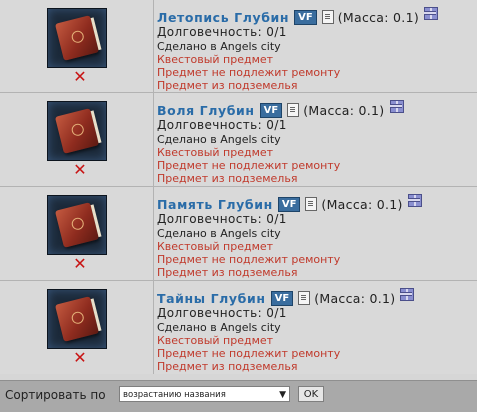 The width and height of the screenshot is (477, 412). Describe the element at coordinates (211, 298) in the screenshot. I see `item-name-link: Тайны Глубин` at that location.